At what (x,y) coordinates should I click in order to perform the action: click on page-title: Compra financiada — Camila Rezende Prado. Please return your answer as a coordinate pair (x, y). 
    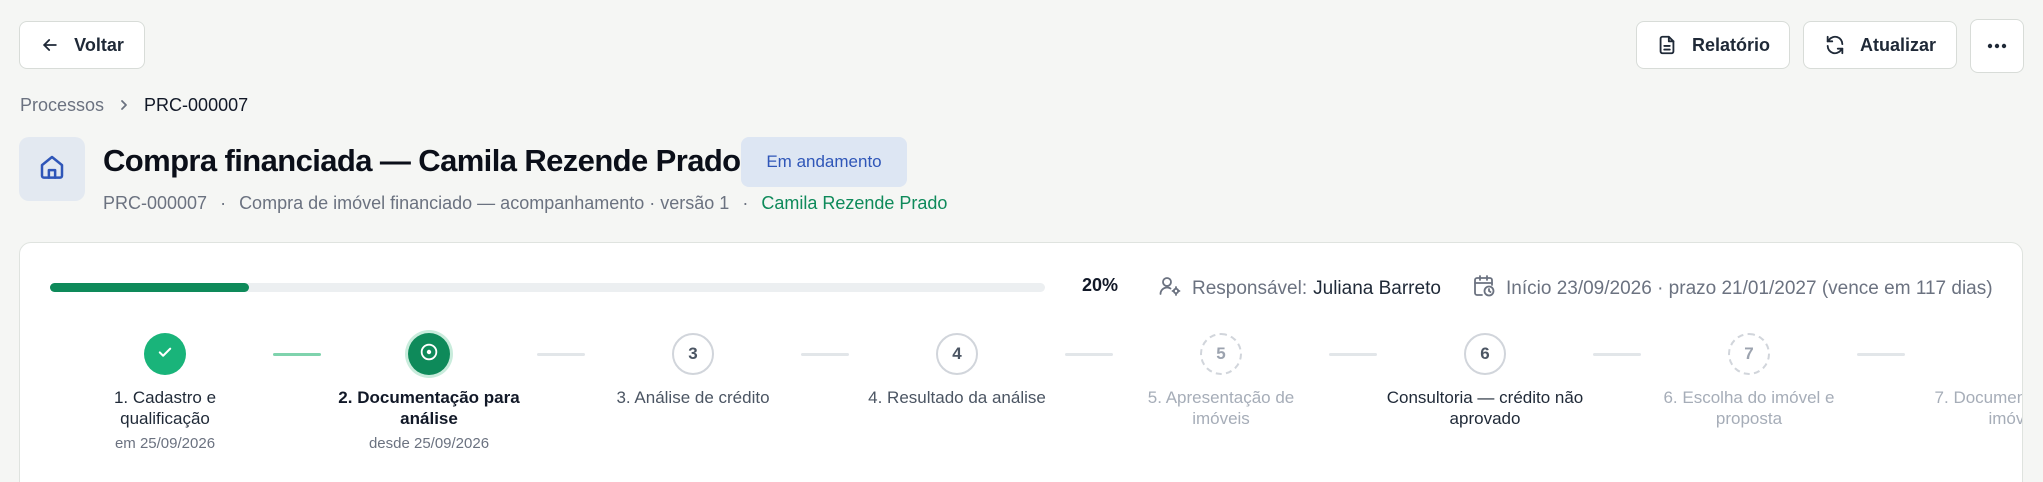
    Looking at the image, I should click on (422, 160).